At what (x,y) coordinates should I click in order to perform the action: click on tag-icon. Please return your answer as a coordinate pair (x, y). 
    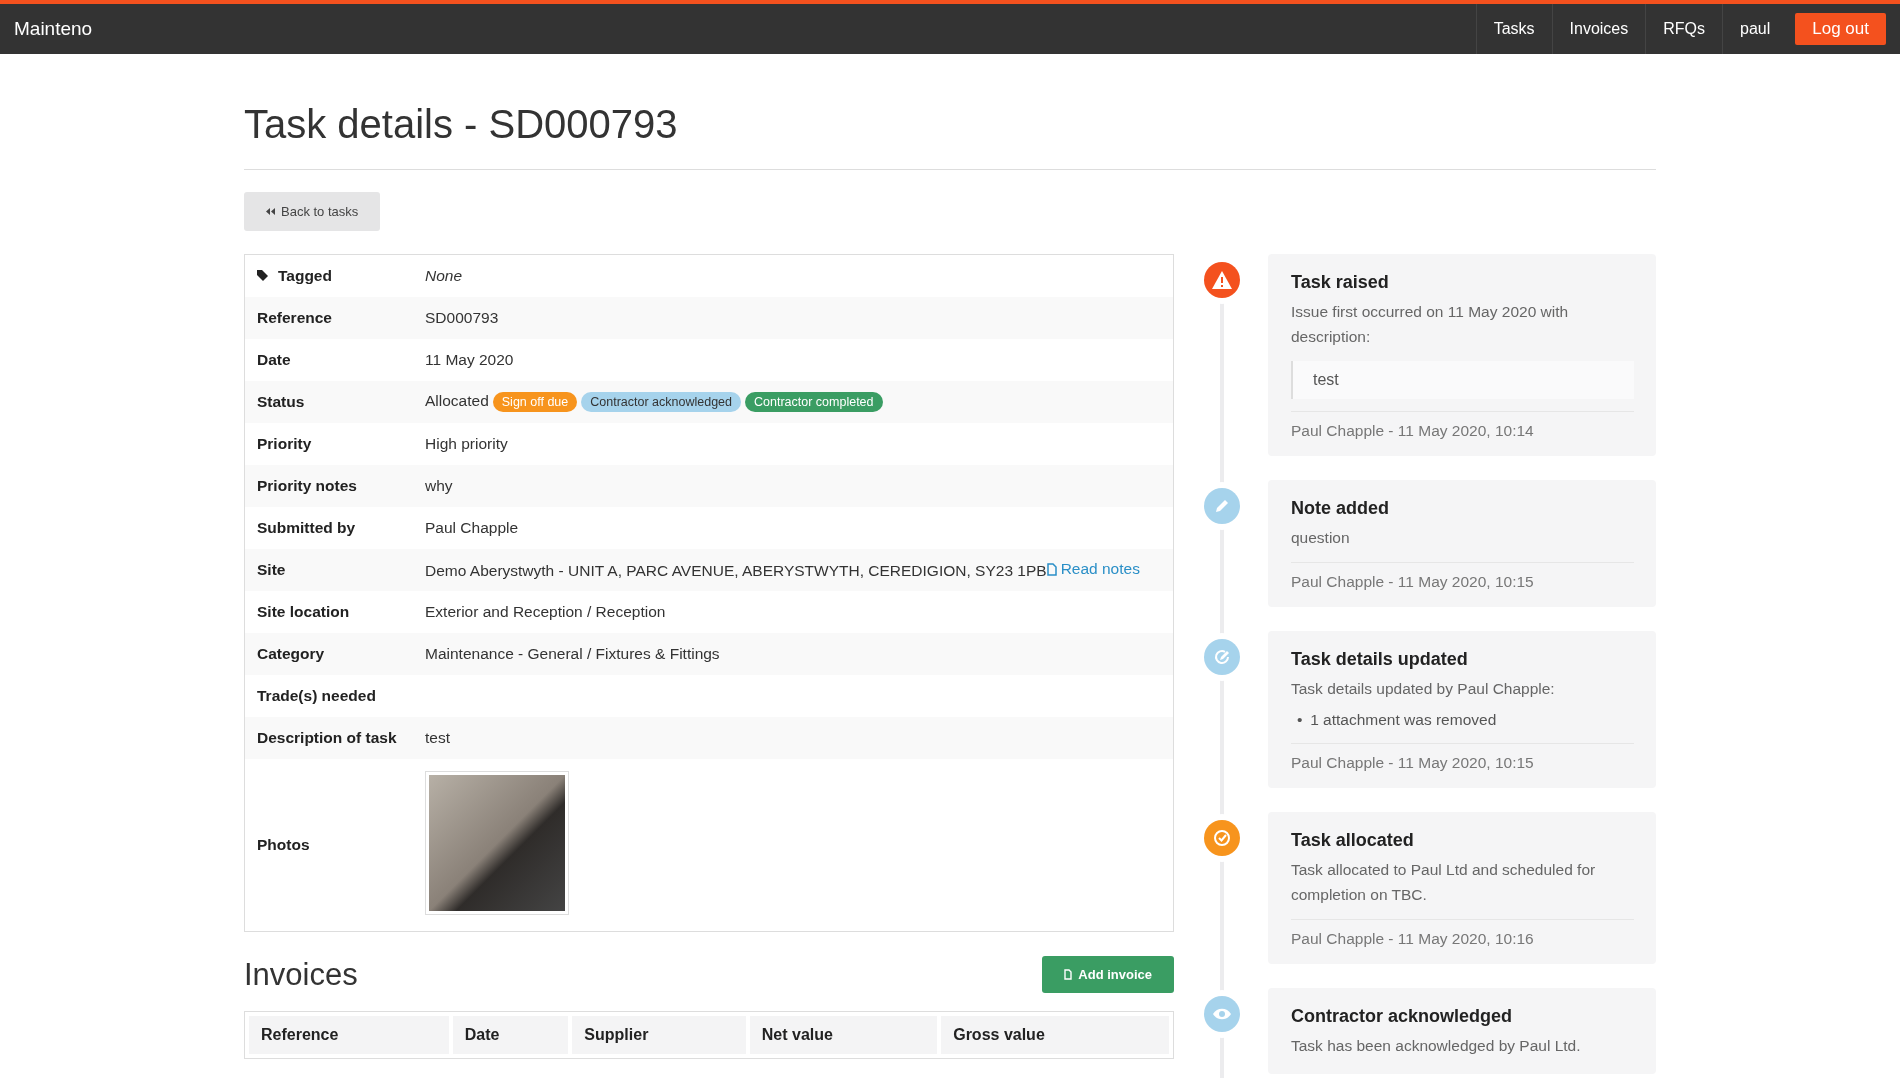
    Looking at the image, I should click on (262, 276).